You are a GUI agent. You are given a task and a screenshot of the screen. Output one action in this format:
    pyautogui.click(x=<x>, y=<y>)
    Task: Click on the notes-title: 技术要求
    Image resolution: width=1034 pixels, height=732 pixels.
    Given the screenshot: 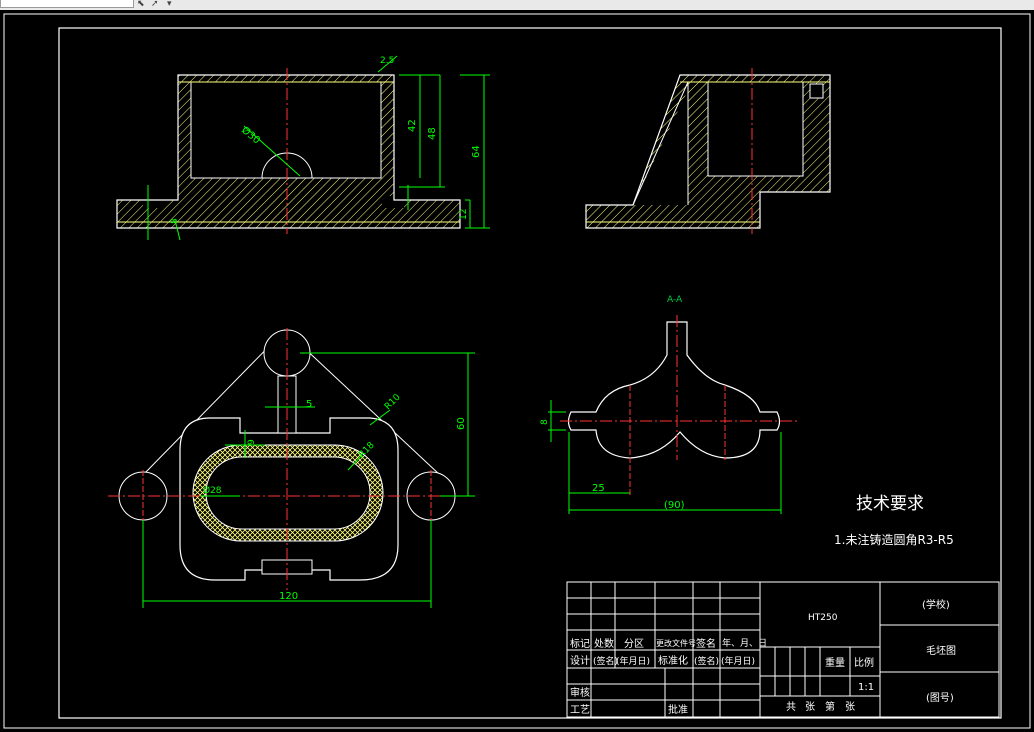 What is the action you would take?
    pyautogui.click(x=890, y=504)
    